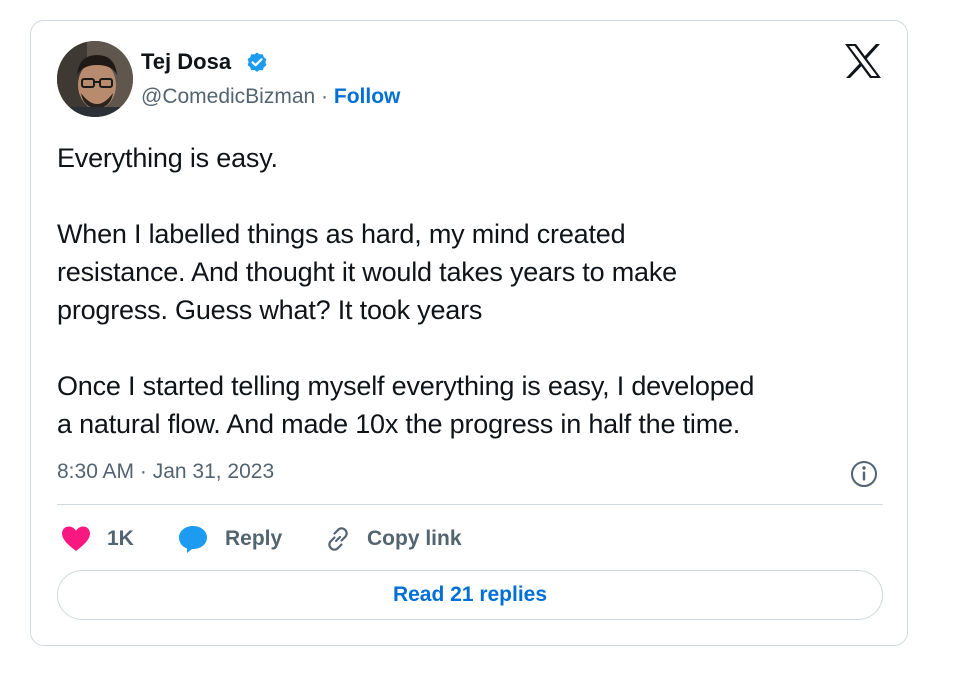 The width and height of the screenshot is (954, 680). I want to click on info-icon, so click(864, 474).